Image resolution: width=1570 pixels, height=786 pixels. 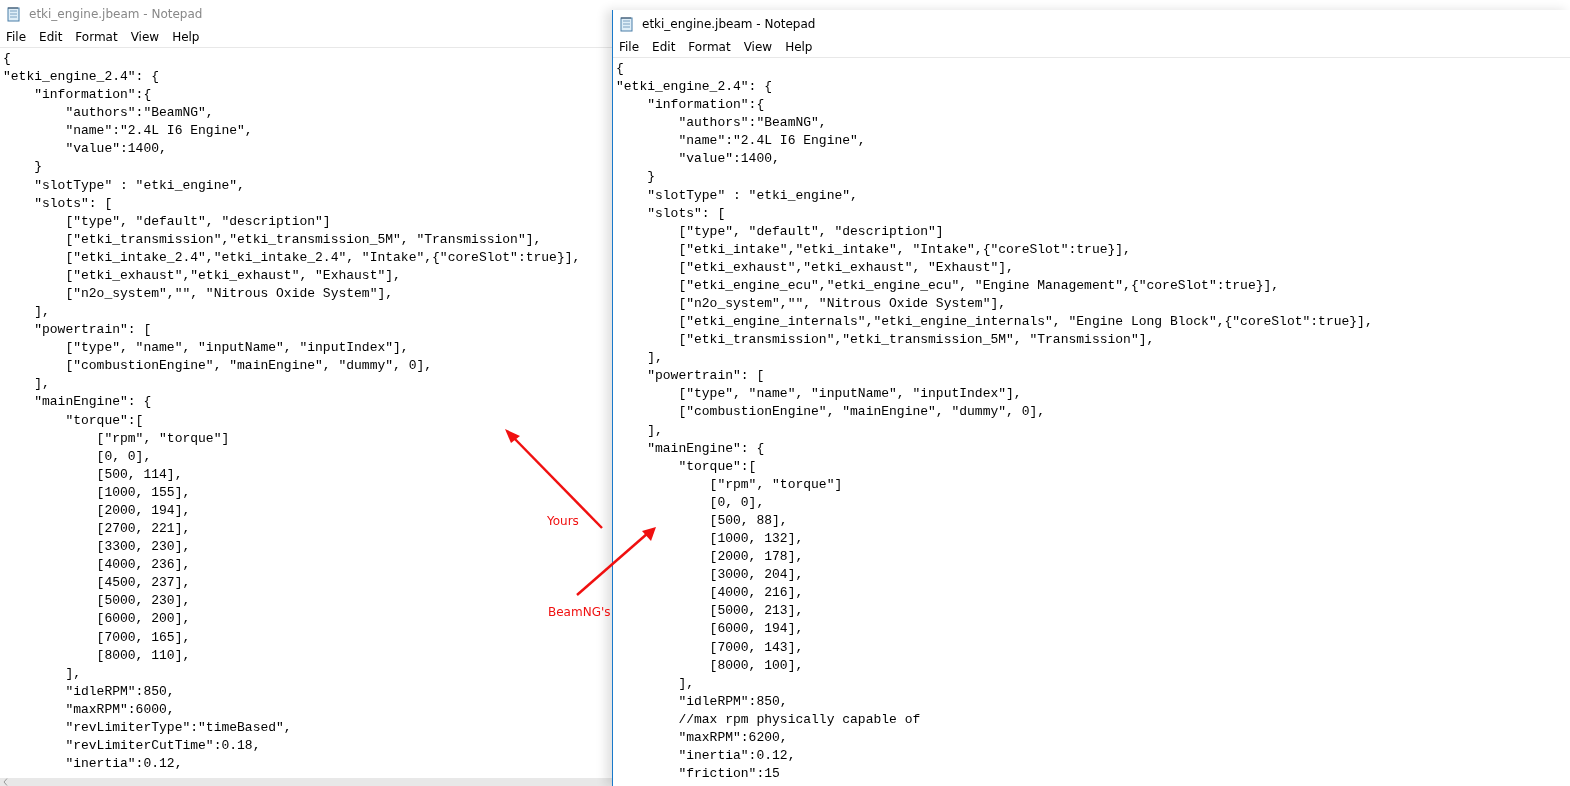 What do you see at coordinates (728, 774) in the screenshot?
I see `code-line: "friction":15` at bounding box center [728, 774].